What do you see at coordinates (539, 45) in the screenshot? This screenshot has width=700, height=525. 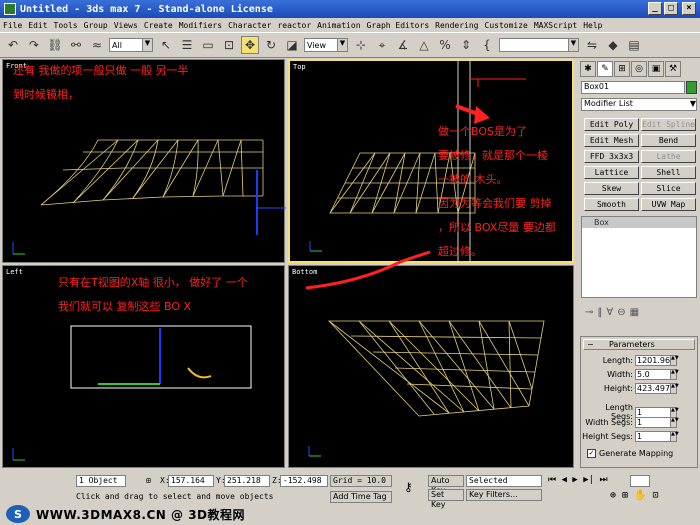 I see `named-selection-dropdown: ▼` at bounding box center [539, 45].